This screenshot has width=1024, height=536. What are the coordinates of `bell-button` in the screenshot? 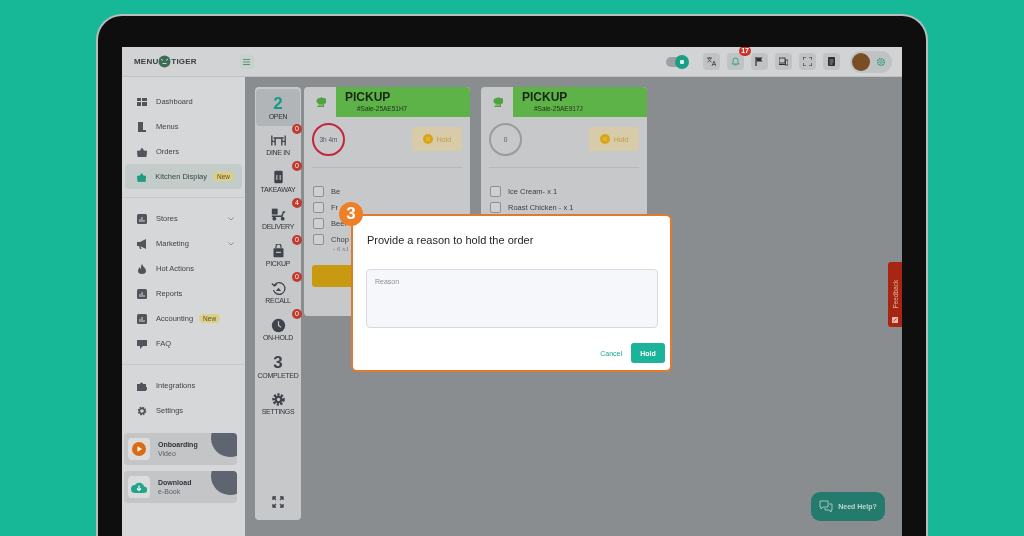 It's located at (735, 61).